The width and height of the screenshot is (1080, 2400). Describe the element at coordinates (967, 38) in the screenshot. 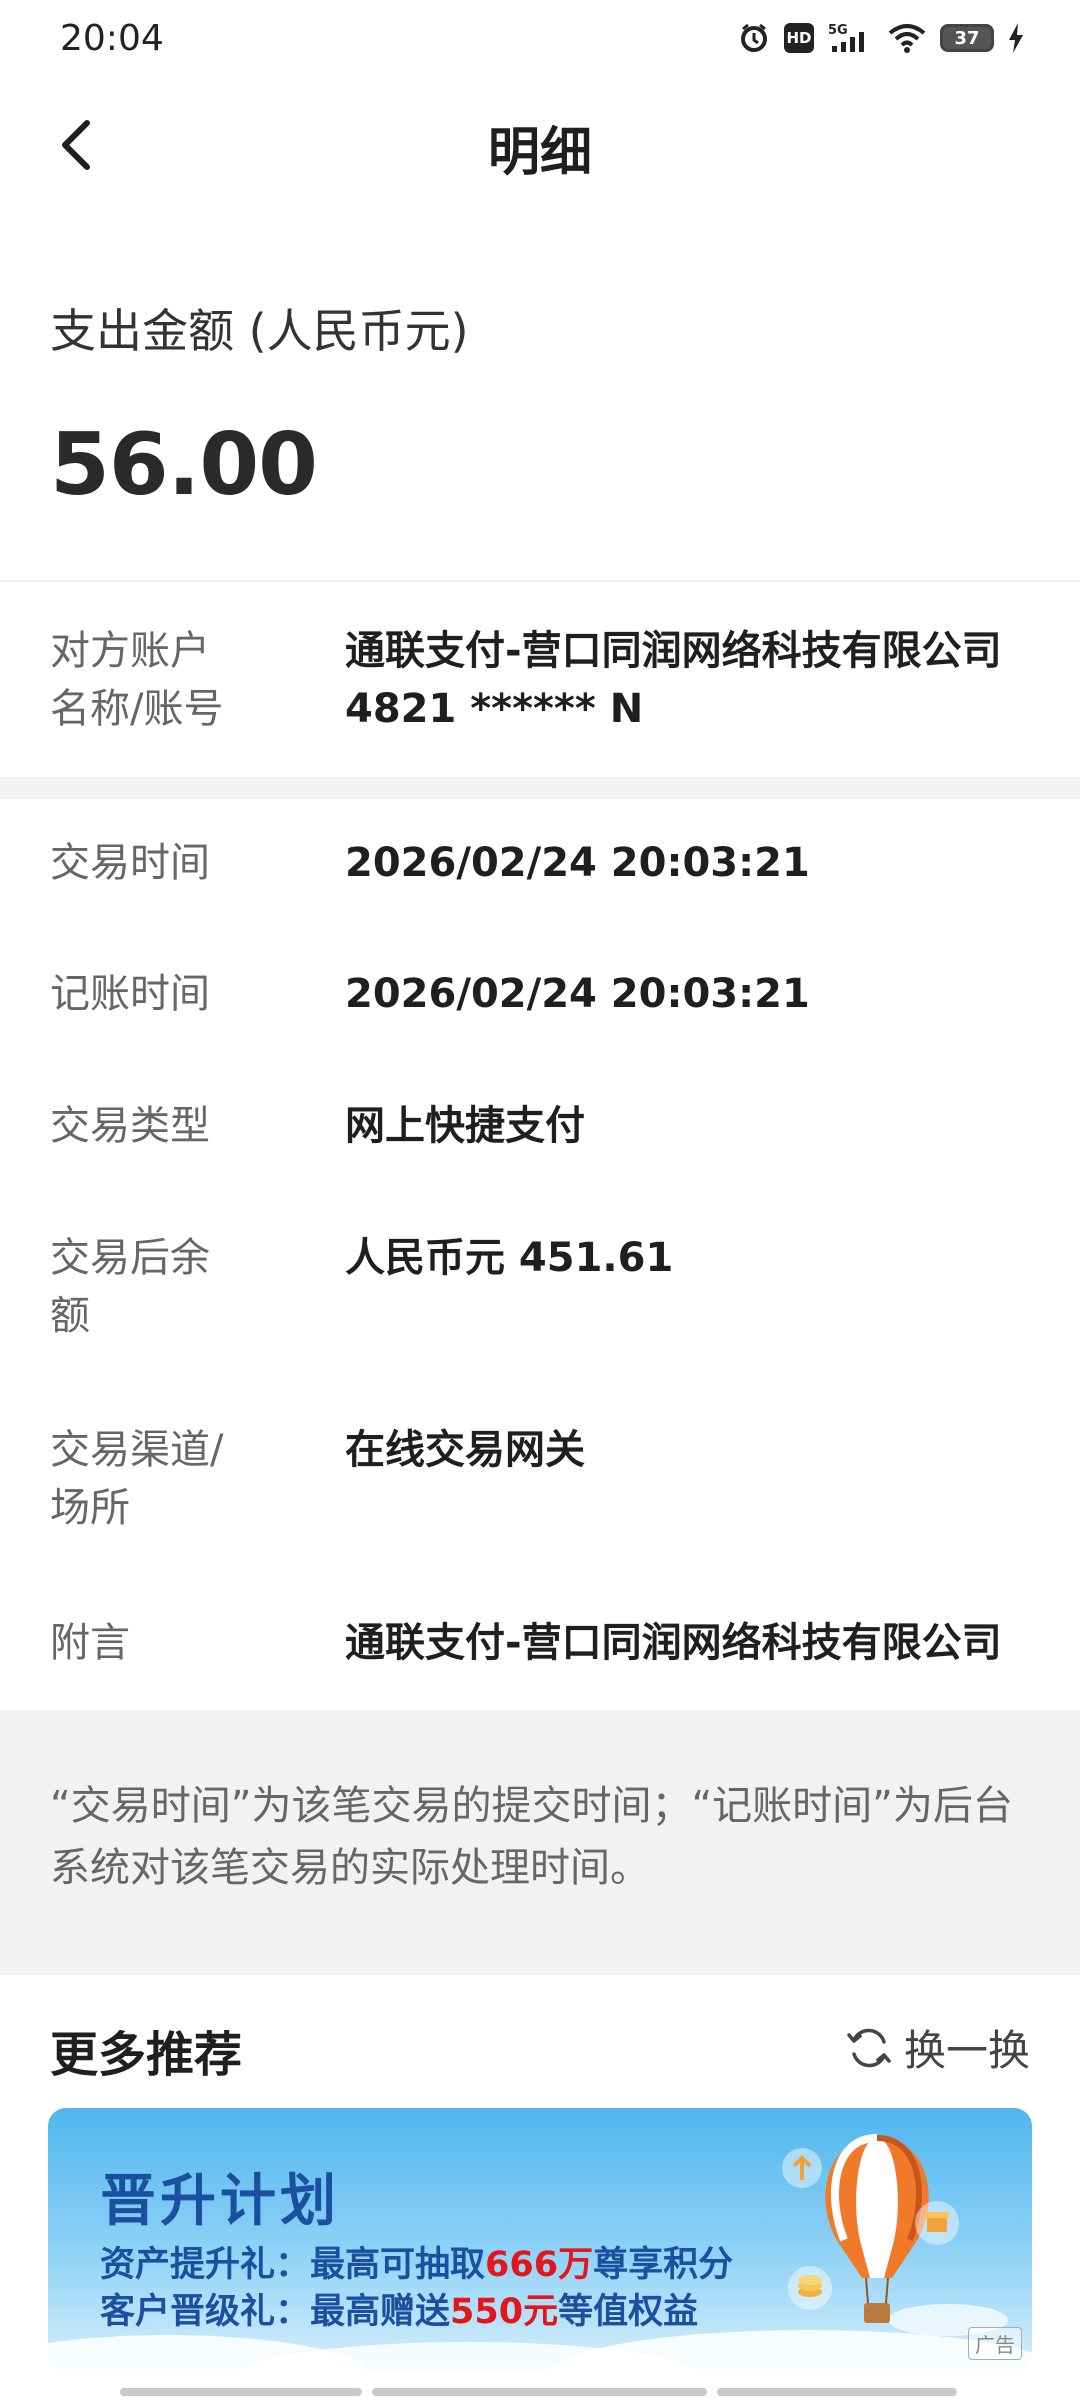

I see `battery-icon: 37` at that location.